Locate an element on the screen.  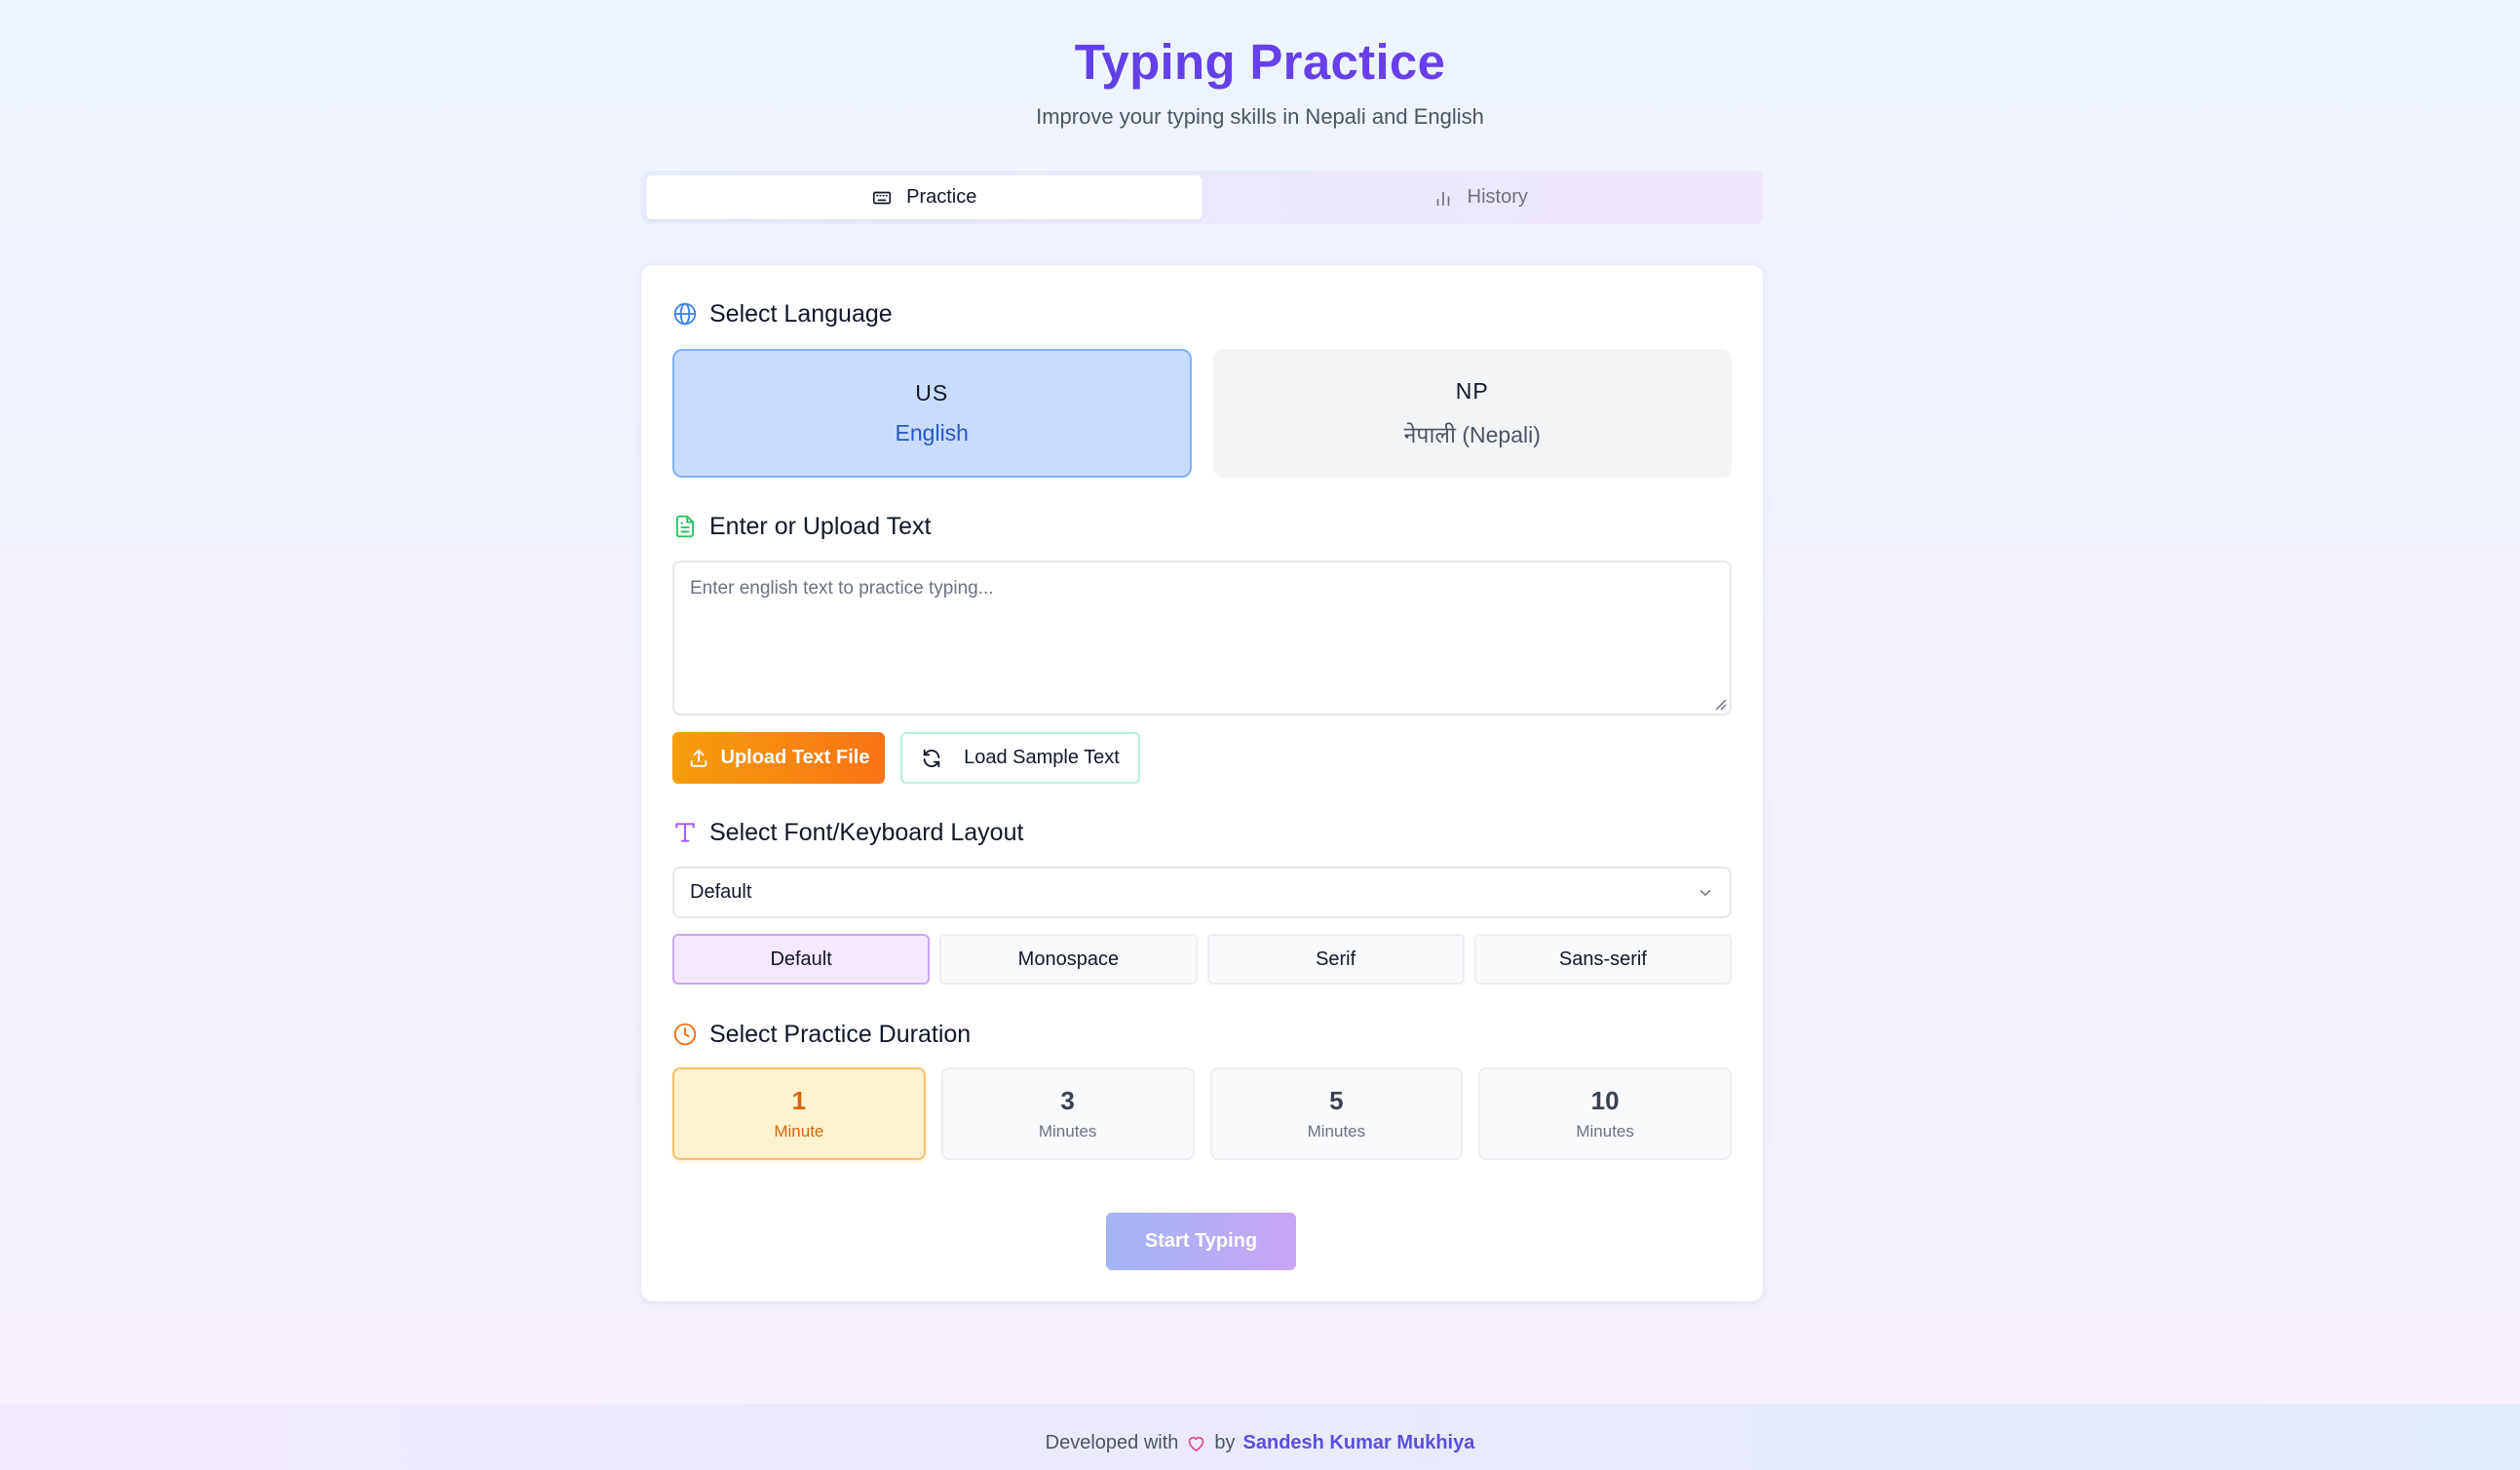
font-option-monospace: Monospace is located at coordinates (1068, 959).